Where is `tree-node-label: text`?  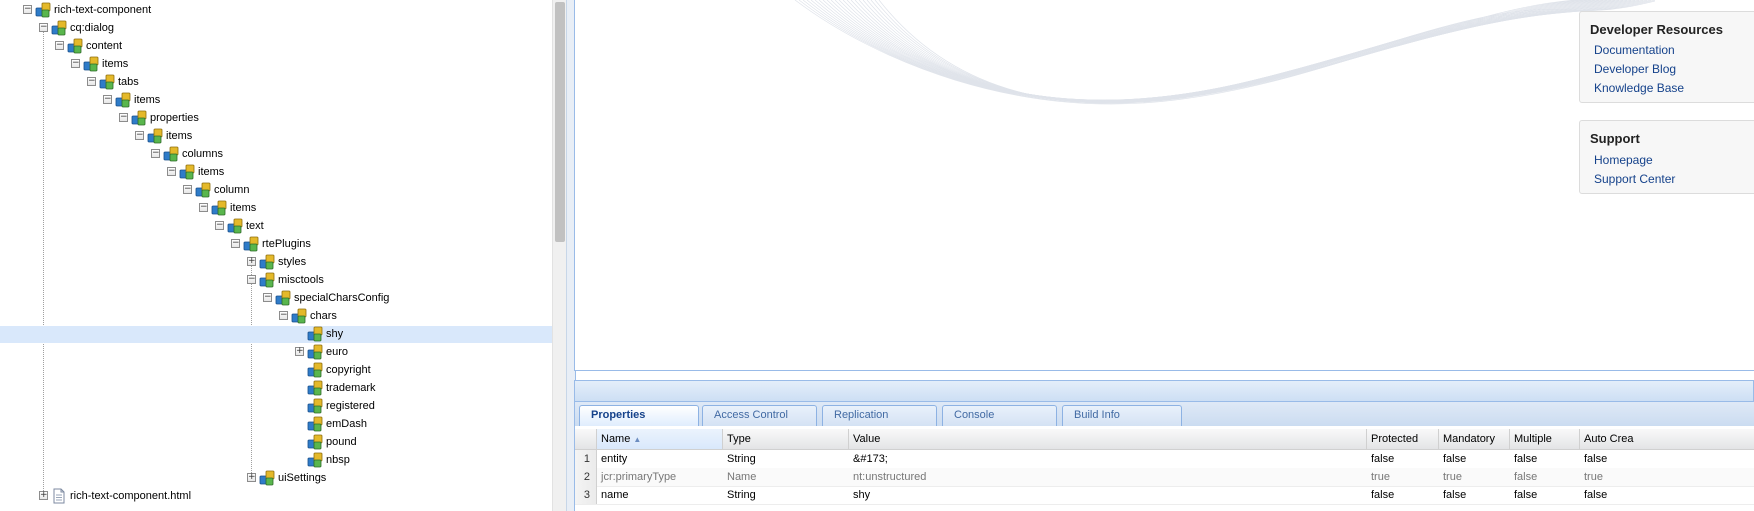
tree-node-label: text is located at coordinates (255, 226).